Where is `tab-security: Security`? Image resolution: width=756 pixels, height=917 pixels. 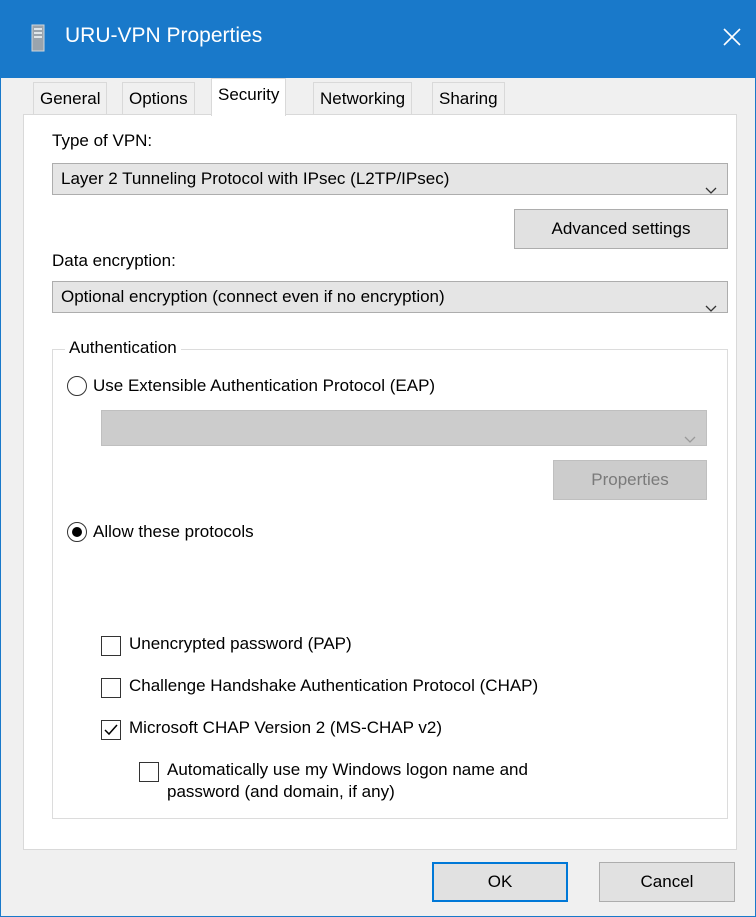 tab-security: Security is located at coordinates (249, 97).